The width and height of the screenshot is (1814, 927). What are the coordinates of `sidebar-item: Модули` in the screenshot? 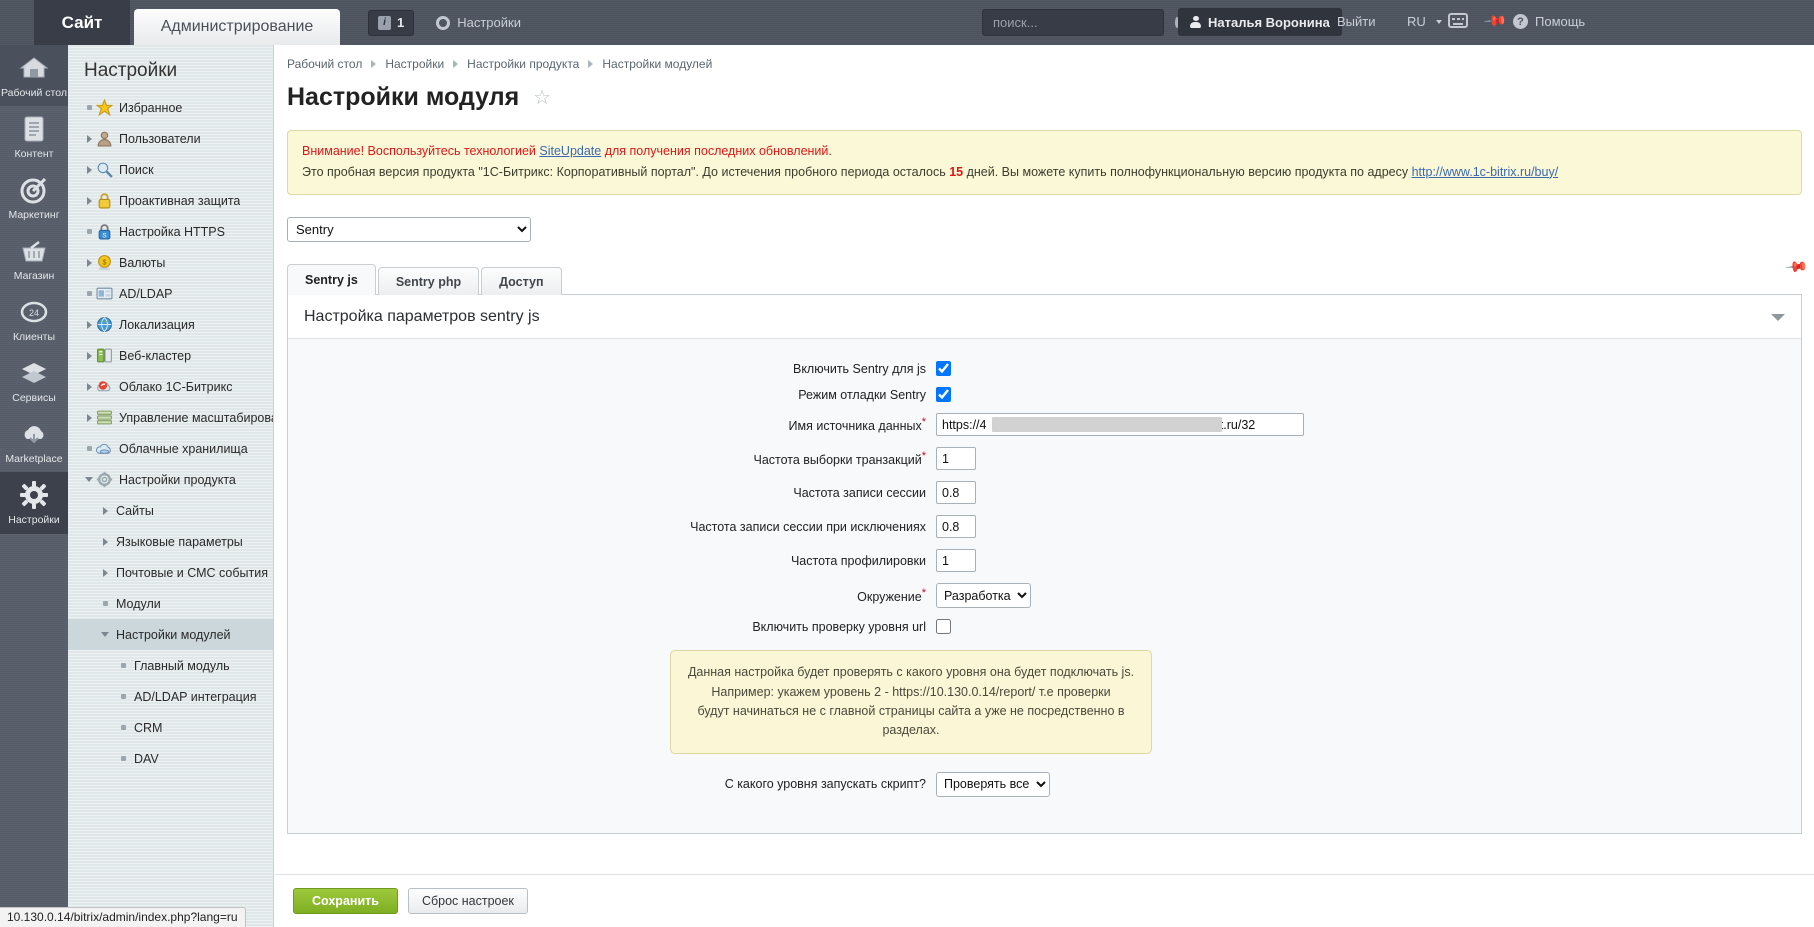 It's located at (170, 603).